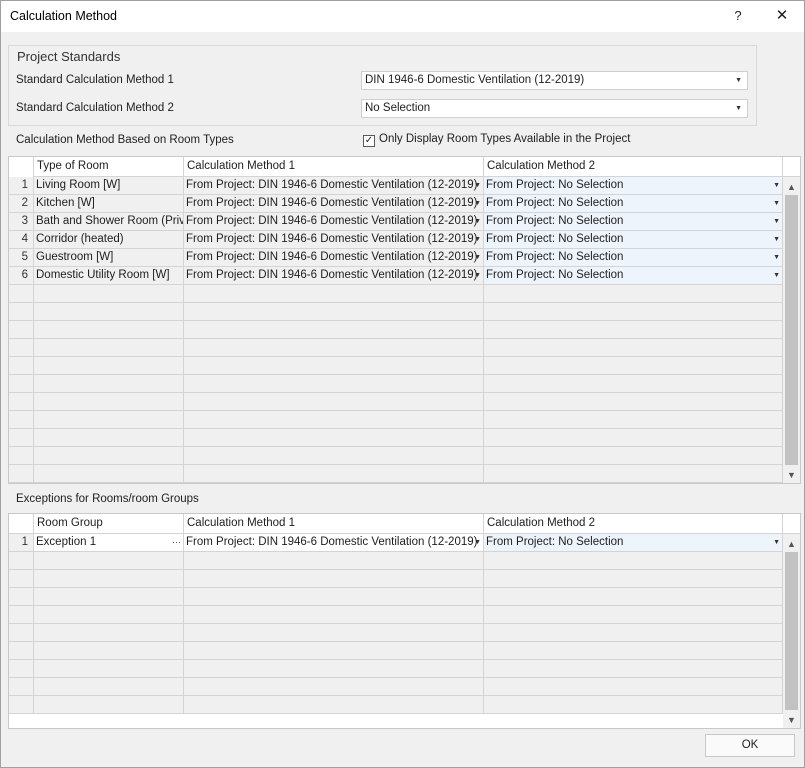 The width and height of the screenshot is (805, 768). Describe the element at coordinates (109, 276) in the screenshot. I see `type-of-room-cell: Domestic Utility Room [W]` at that location.